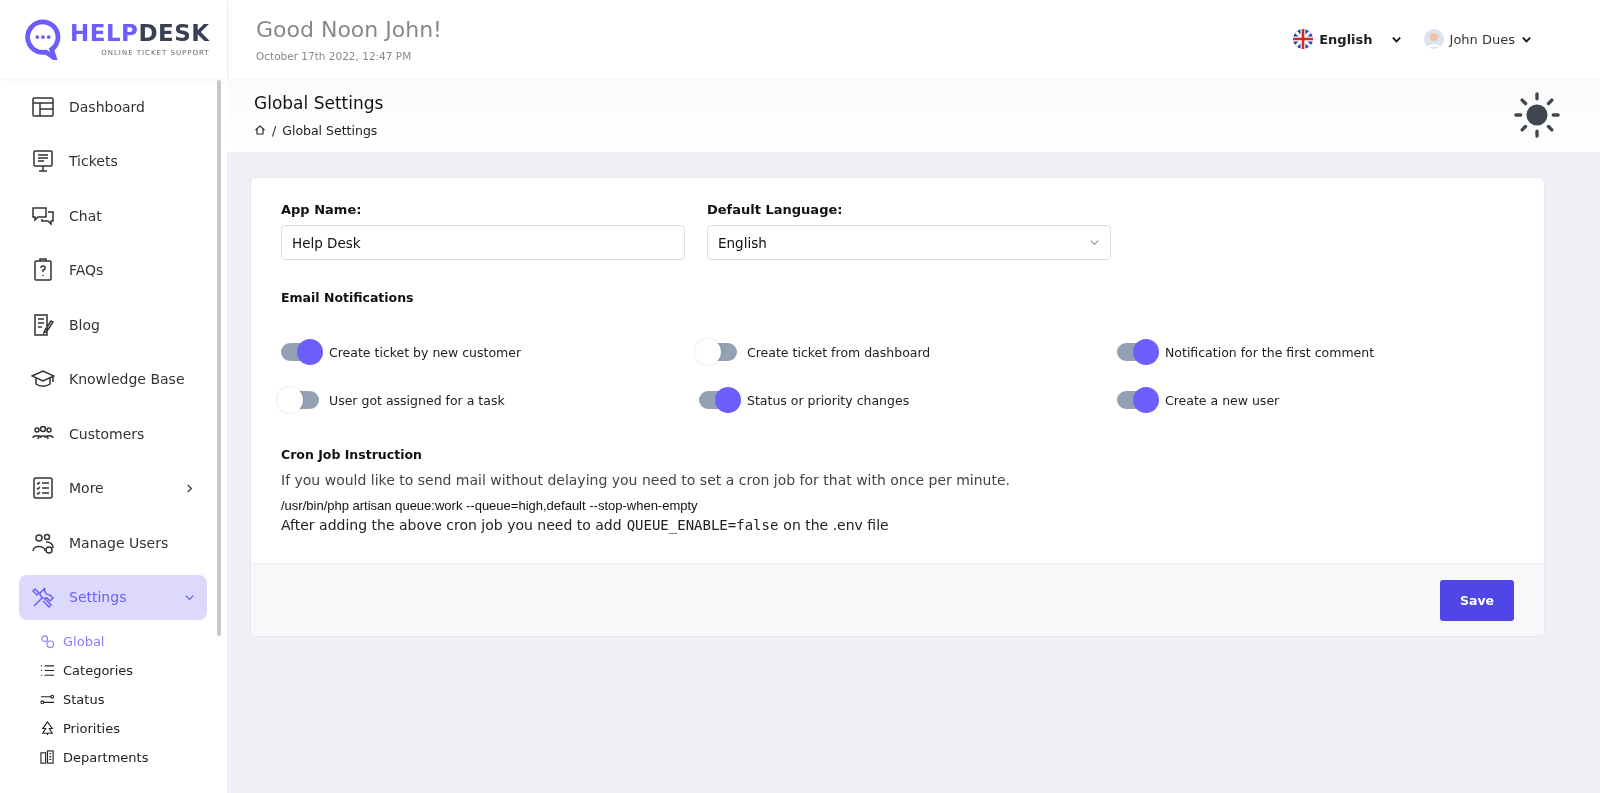 Image resolution: width=1600 pixels, height=793 pixels. I want to click on date-time: October 17th 2022, 12:47 PM, so click(334, 55).